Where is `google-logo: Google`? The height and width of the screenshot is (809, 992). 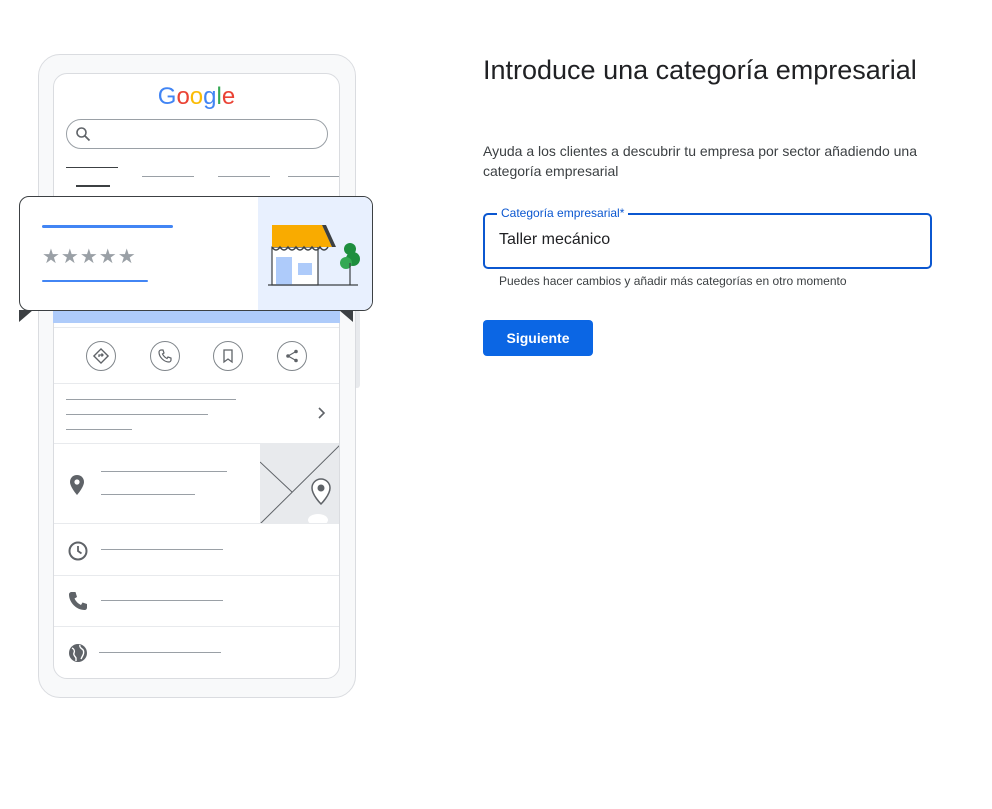
google-logo: Google is located at coordinates (196, 96).